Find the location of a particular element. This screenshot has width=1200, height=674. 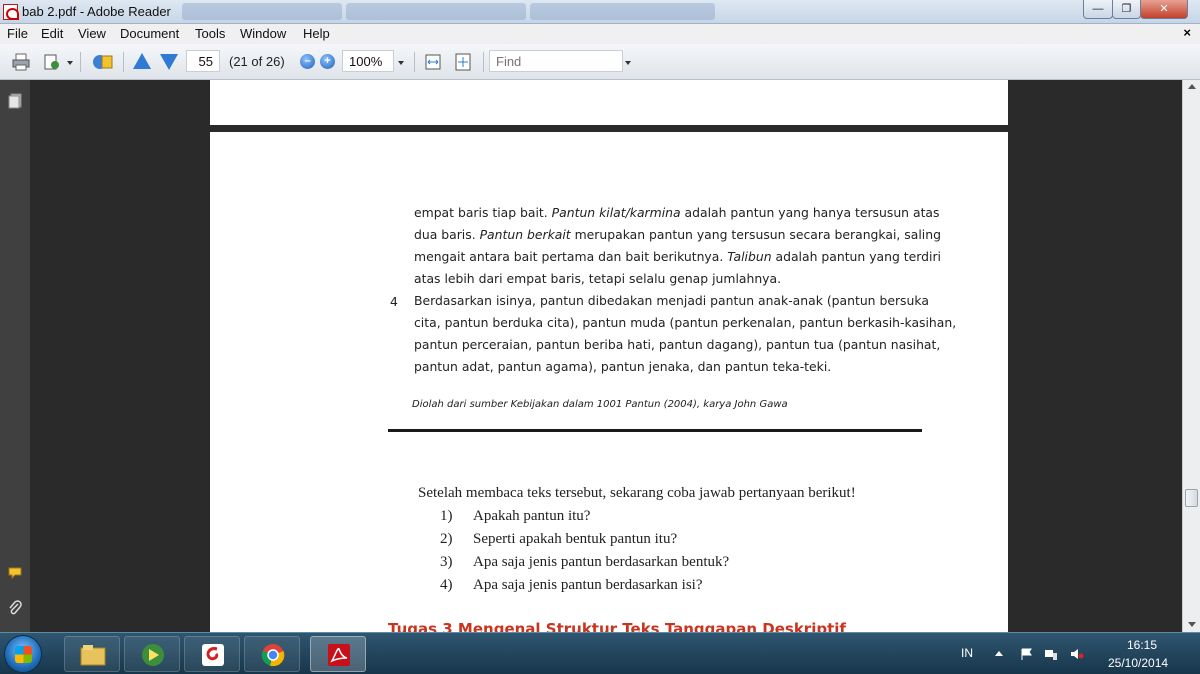

taskbar-adobe-reader is located at coordinates (338, 654).